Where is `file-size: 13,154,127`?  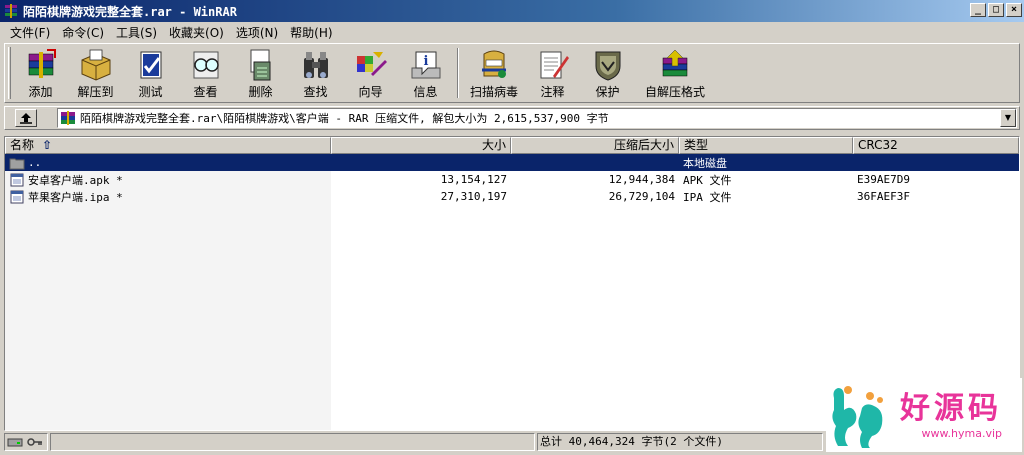 file-size: 13,154,127 is located at coordinates (473, 179).